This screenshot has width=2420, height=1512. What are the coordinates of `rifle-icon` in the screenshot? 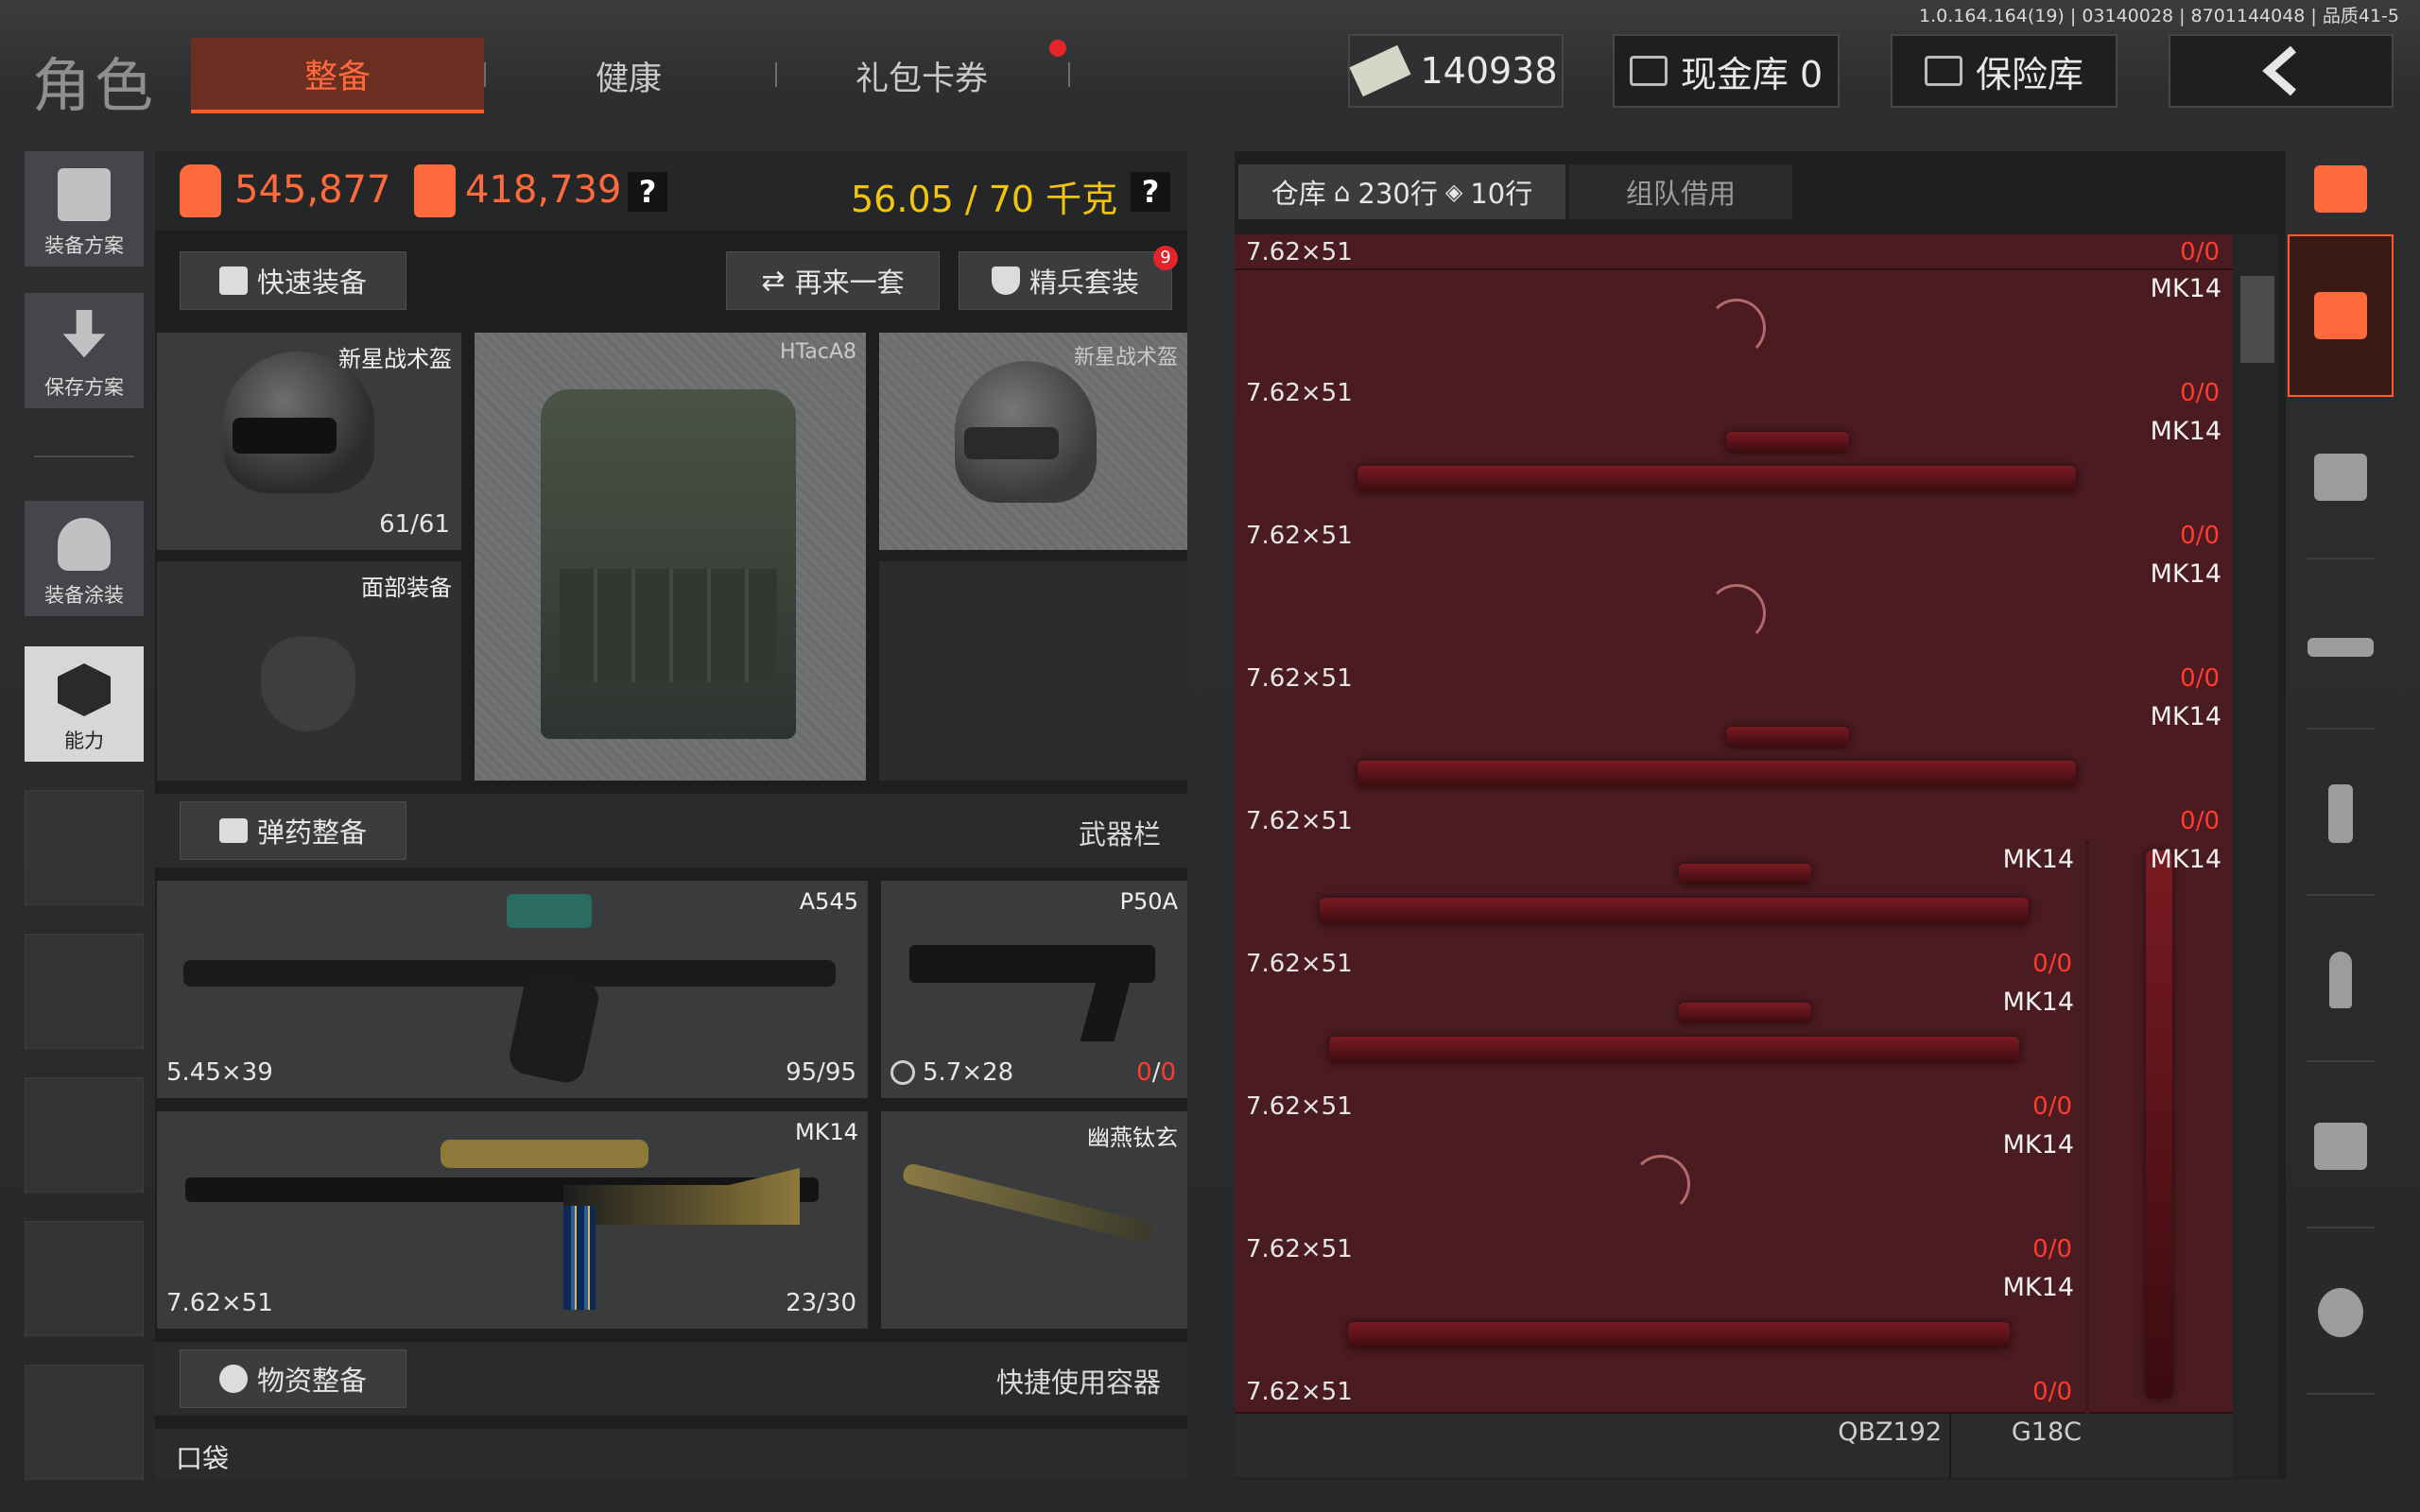 It's located at (2341, 647).